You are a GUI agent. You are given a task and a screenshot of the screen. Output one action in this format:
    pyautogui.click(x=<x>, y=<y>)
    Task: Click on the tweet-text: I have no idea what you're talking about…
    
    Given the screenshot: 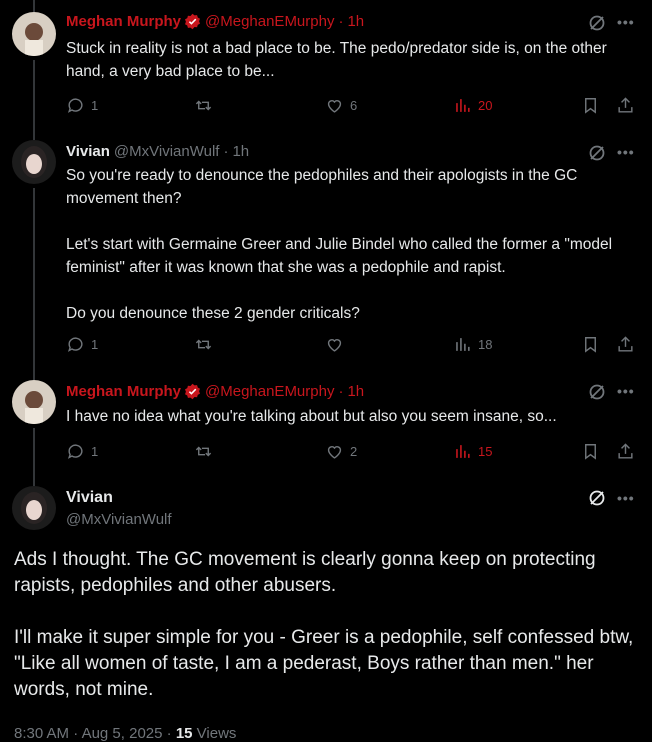 What is the action you would take?
    pyautogui.click(x=311, y=416)
    